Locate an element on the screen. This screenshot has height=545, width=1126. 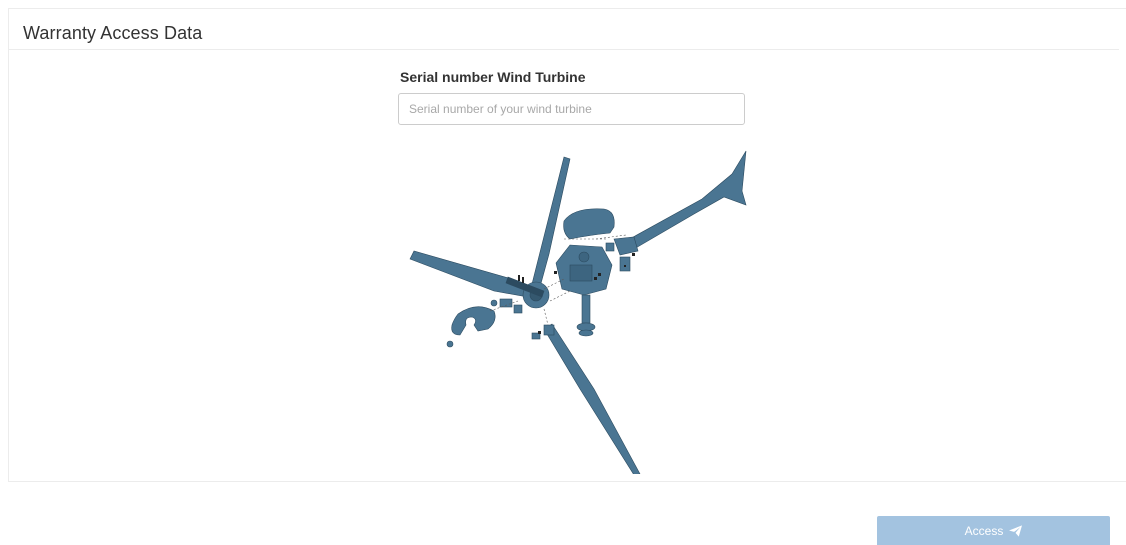
access-button-label: Access is located at coordinates (984, 530).